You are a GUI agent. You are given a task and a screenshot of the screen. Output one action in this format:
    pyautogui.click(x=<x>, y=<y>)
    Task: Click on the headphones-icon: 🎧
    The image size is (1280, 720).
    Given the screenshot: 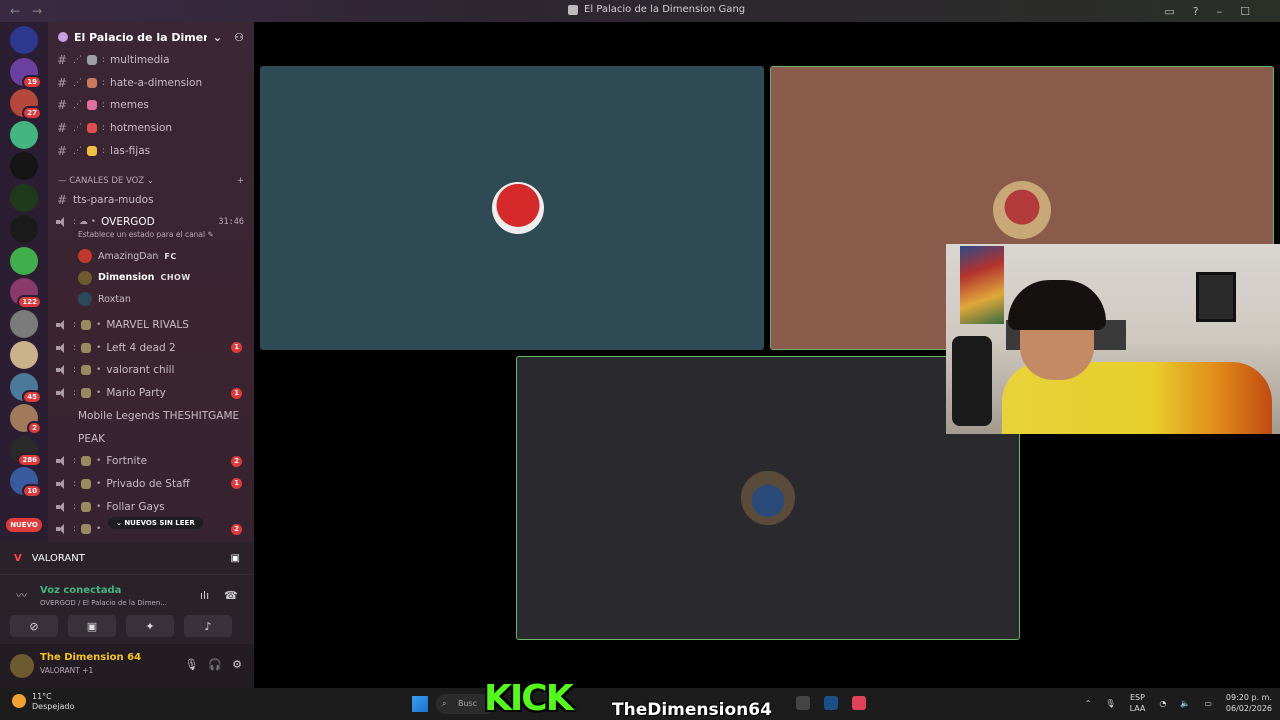 What is the action you would take?
    pyautogui.click(x=215, y=664)
    